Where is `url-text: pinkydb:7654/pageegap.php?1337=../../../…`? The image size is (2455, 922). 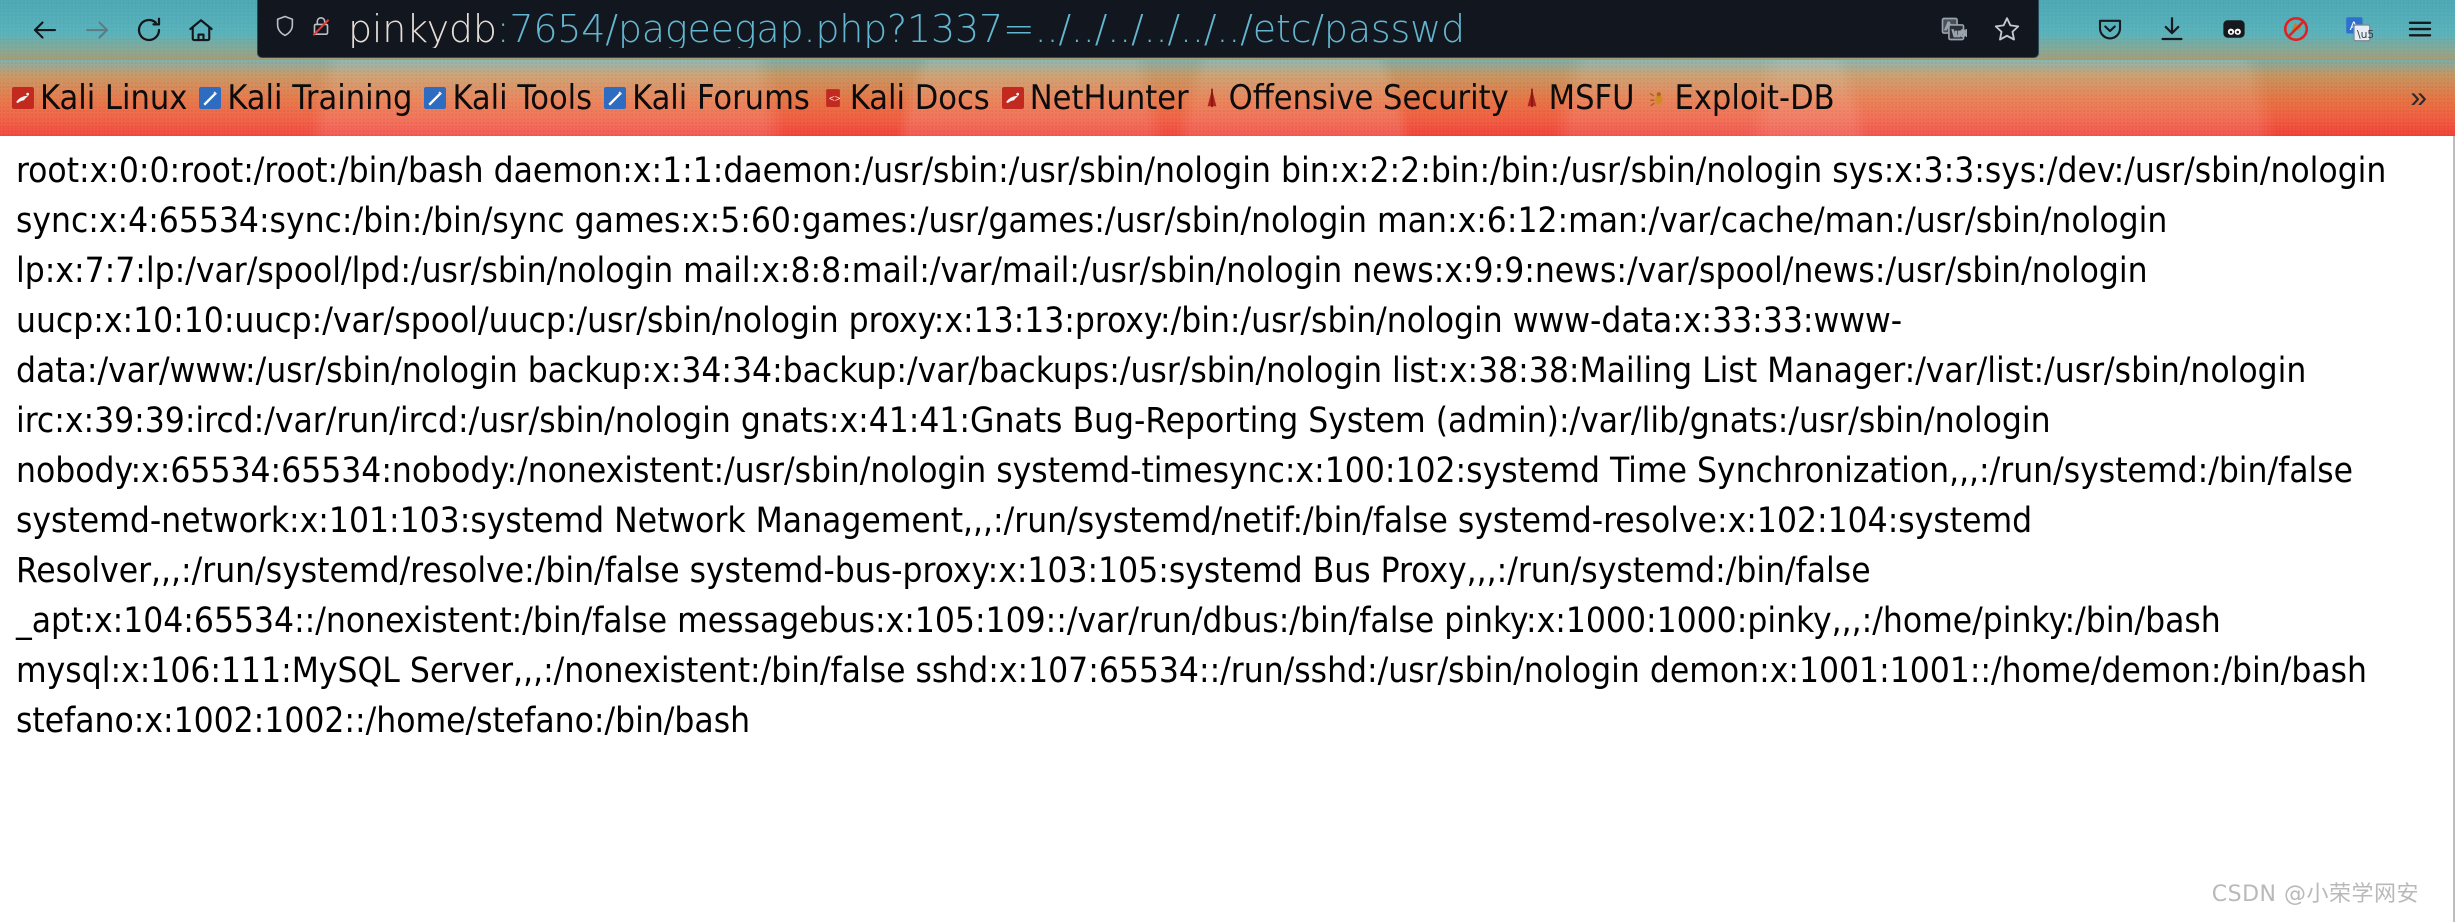
url-text: pinkydb:7654/pageegap.php?1337=../../../… is located at coordinates (1135, 29).